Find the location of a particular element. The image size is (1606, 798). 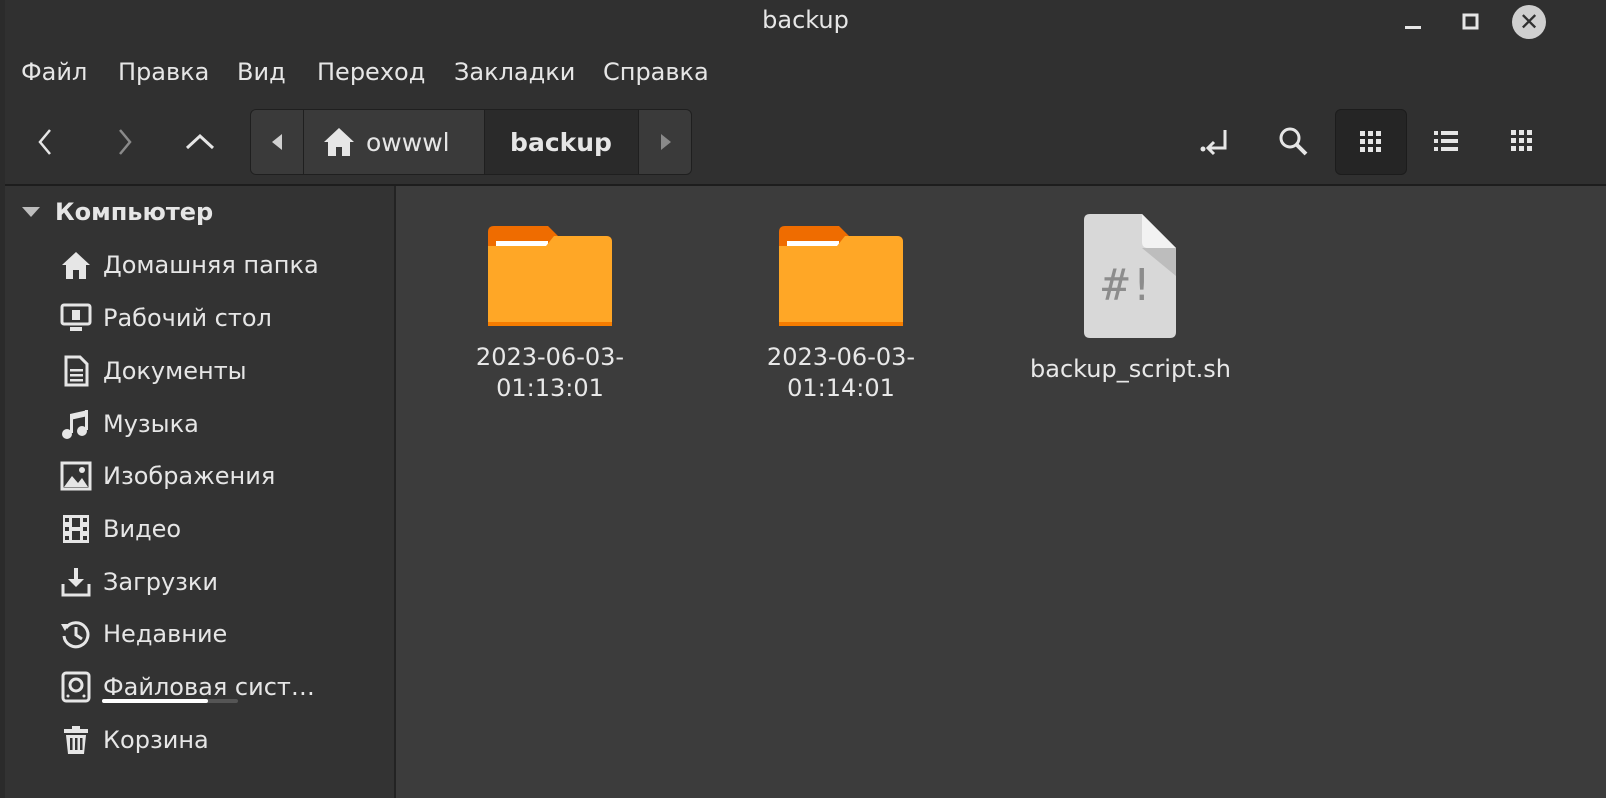

video-icon is located at coordinates (76, 529).